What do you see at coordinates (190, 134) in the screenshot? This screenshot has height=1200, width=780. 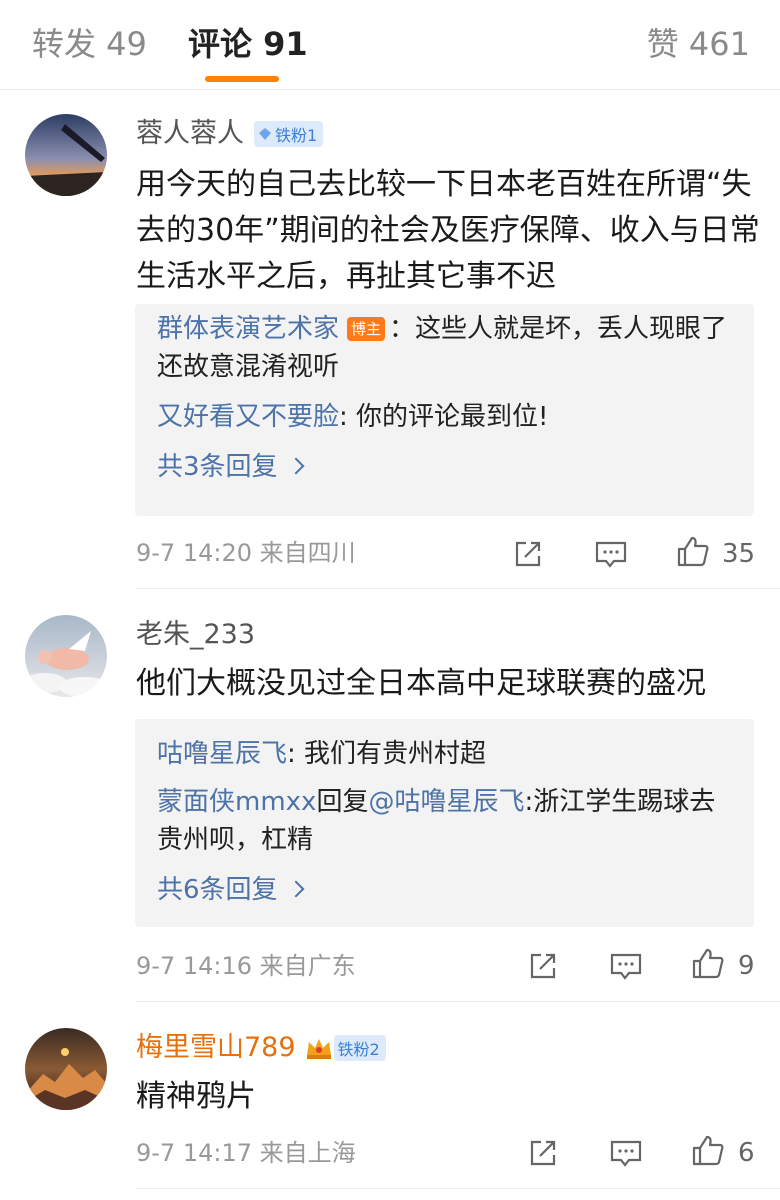 I see `username: 蓉人蓉人` at bounding box center [190, 134].